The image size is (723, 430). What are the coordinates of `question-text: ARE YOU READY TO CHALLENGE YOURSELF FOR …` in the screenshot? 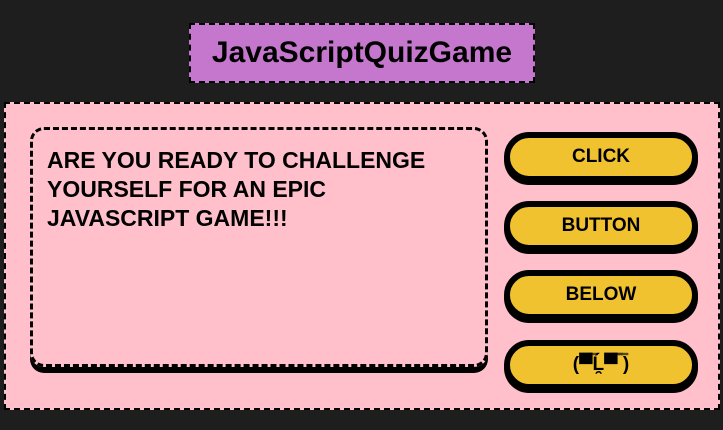 It's located at (236, 189).